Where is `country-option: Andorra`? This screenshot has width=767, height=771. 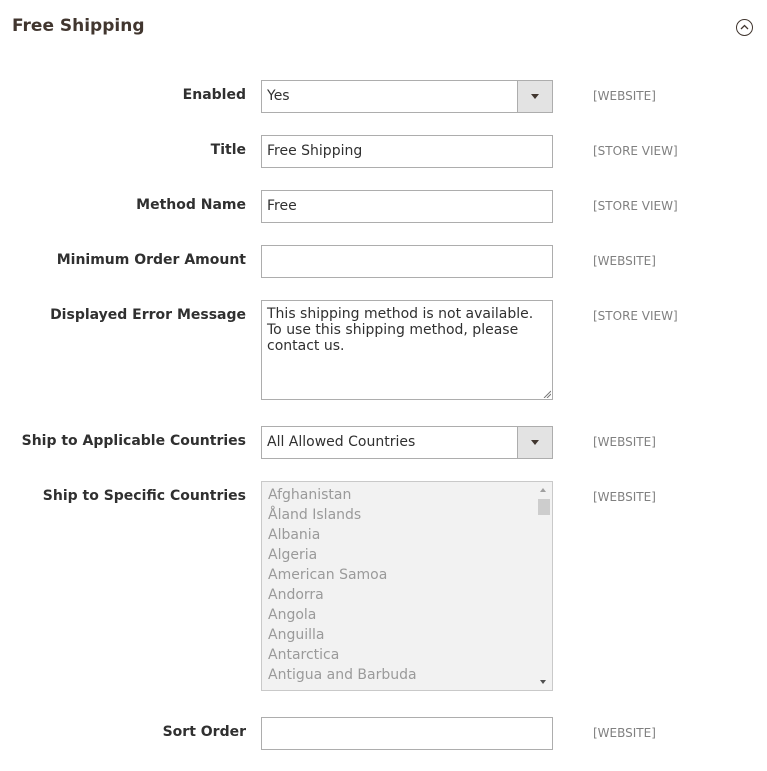 country-option: Andorra is located at coordinates (296, 595).